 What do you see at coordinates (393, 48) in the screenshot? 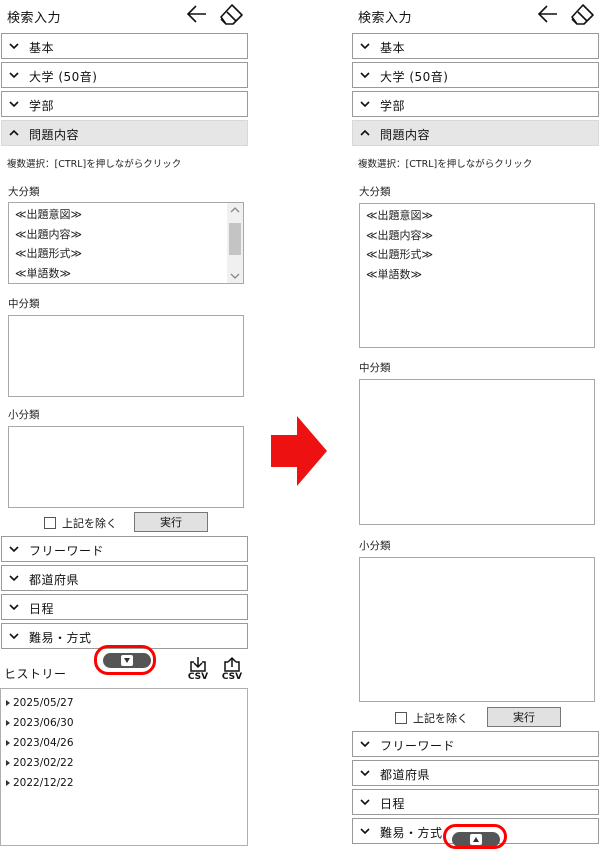
I see `accordion-label: 基本` at bounding box center [393, 48].